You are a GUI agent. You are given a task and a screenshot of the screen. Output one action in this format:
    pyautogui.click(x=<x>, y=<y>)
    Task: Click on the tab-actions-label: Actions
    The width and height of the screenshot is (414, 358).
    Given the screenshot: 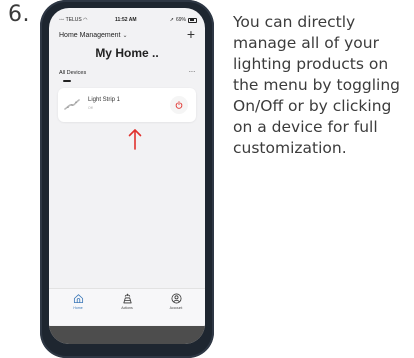 What is the action you would take?
    pyautogui.click(x=127, y=308)
    